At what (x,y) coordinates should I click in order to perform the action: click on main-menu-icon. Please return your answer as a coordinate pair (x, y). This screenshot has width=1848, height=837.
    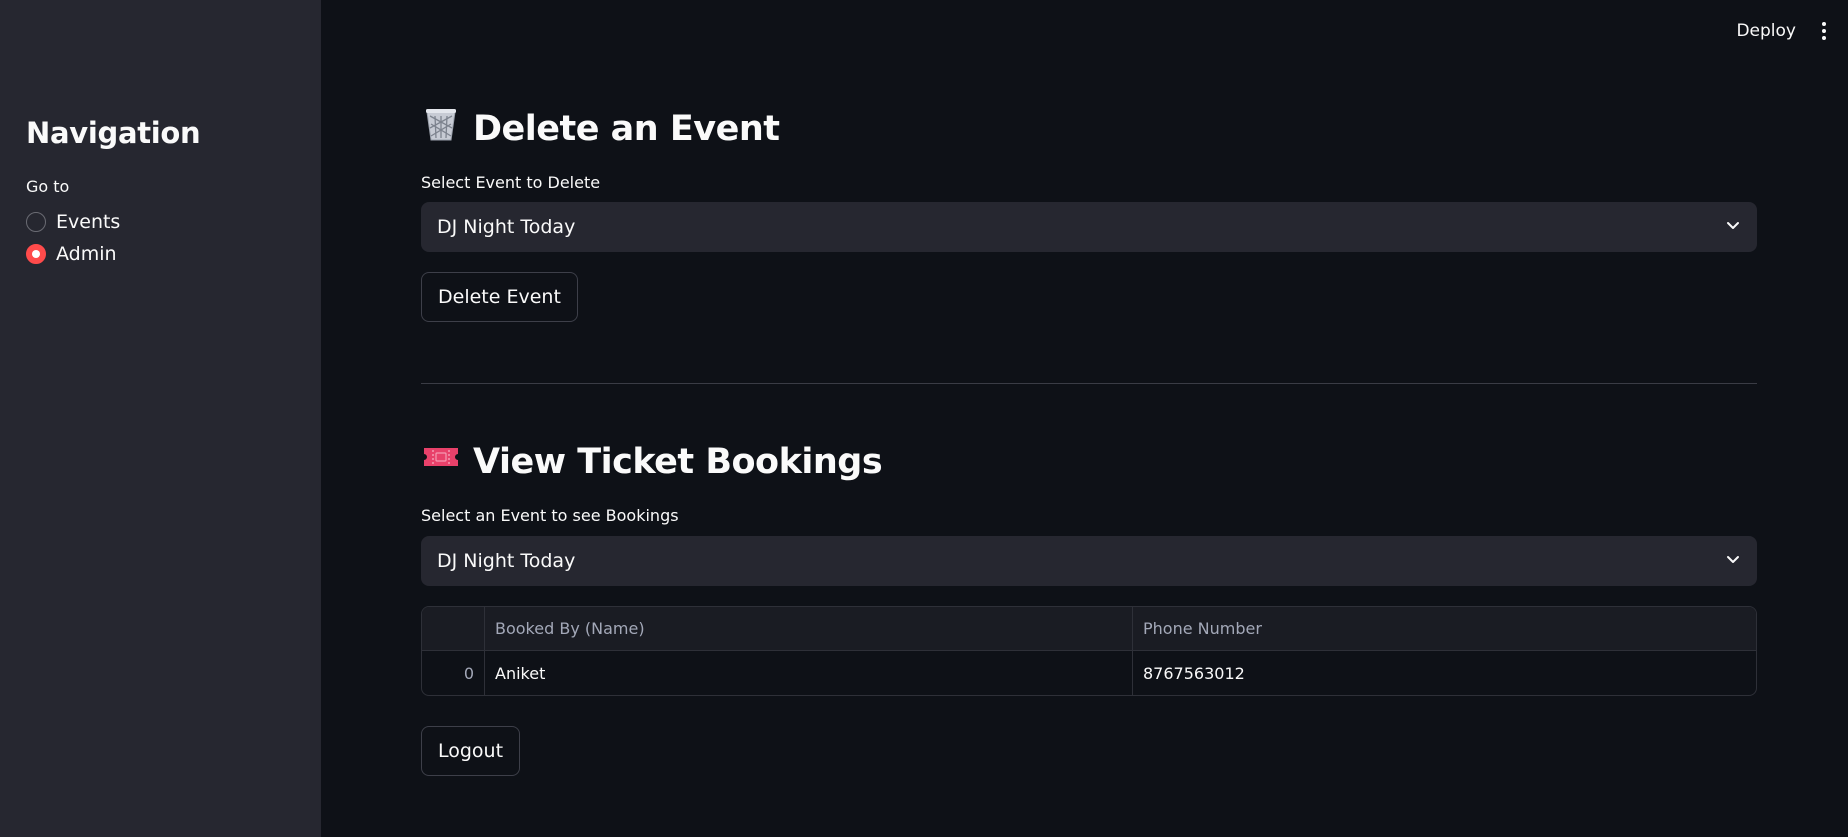
    Looking at the image, I should click on (1824, 31).